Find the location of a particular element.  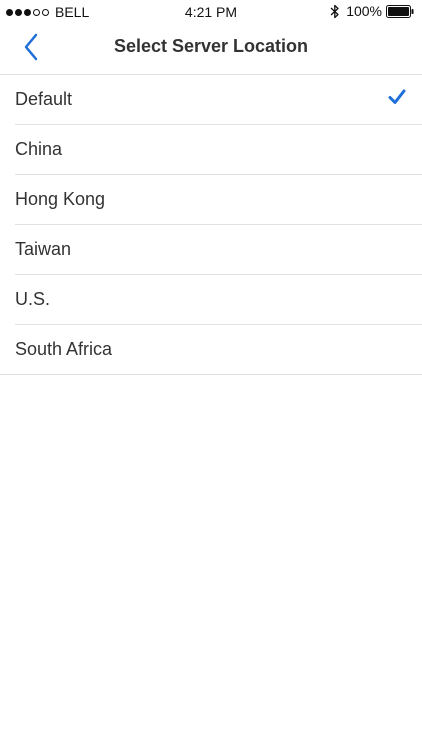

list-item-label: South Africa is located at coordinates (64, 349).